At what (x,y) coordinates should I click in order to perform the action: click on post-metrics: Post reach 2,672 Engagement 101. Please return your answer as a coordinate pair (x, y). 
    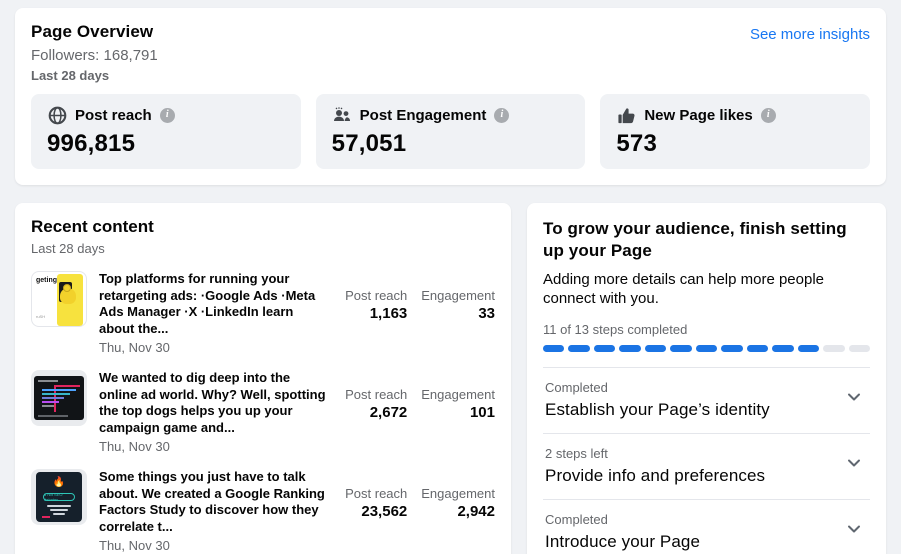
    Looking at the image, I should click on (420, 412).